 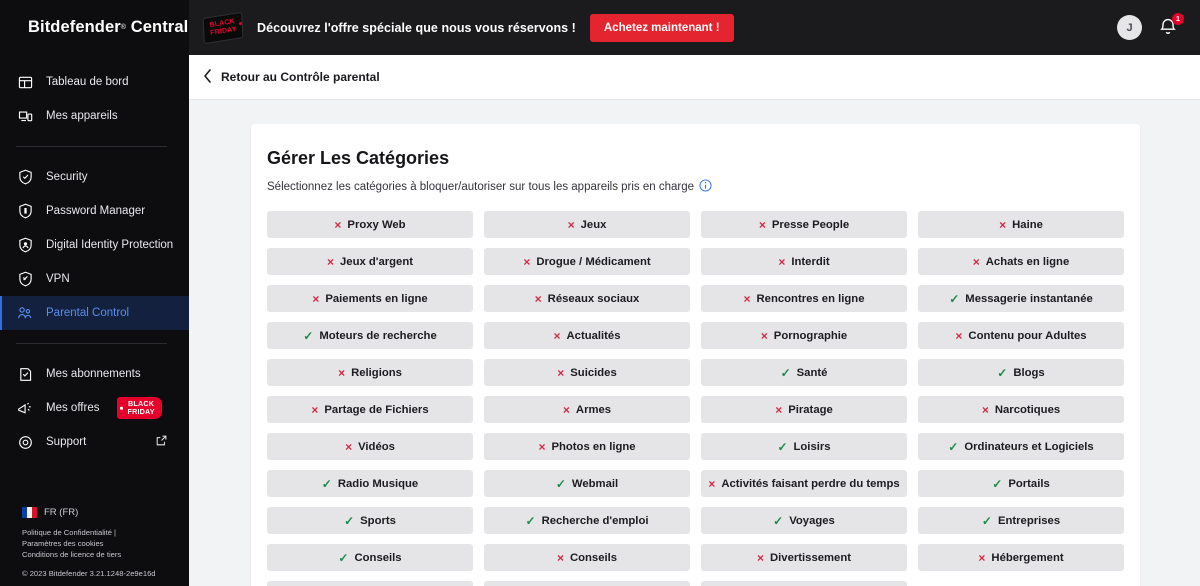 I want to click on category-chip: × Achats en ligne, so click(x=1021, y=261).